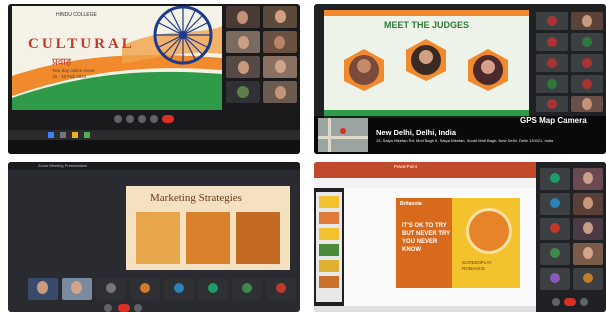  Describe the element at coordinates (425, 309) in the screenshot. I see `ppt-statusbar` at that location.